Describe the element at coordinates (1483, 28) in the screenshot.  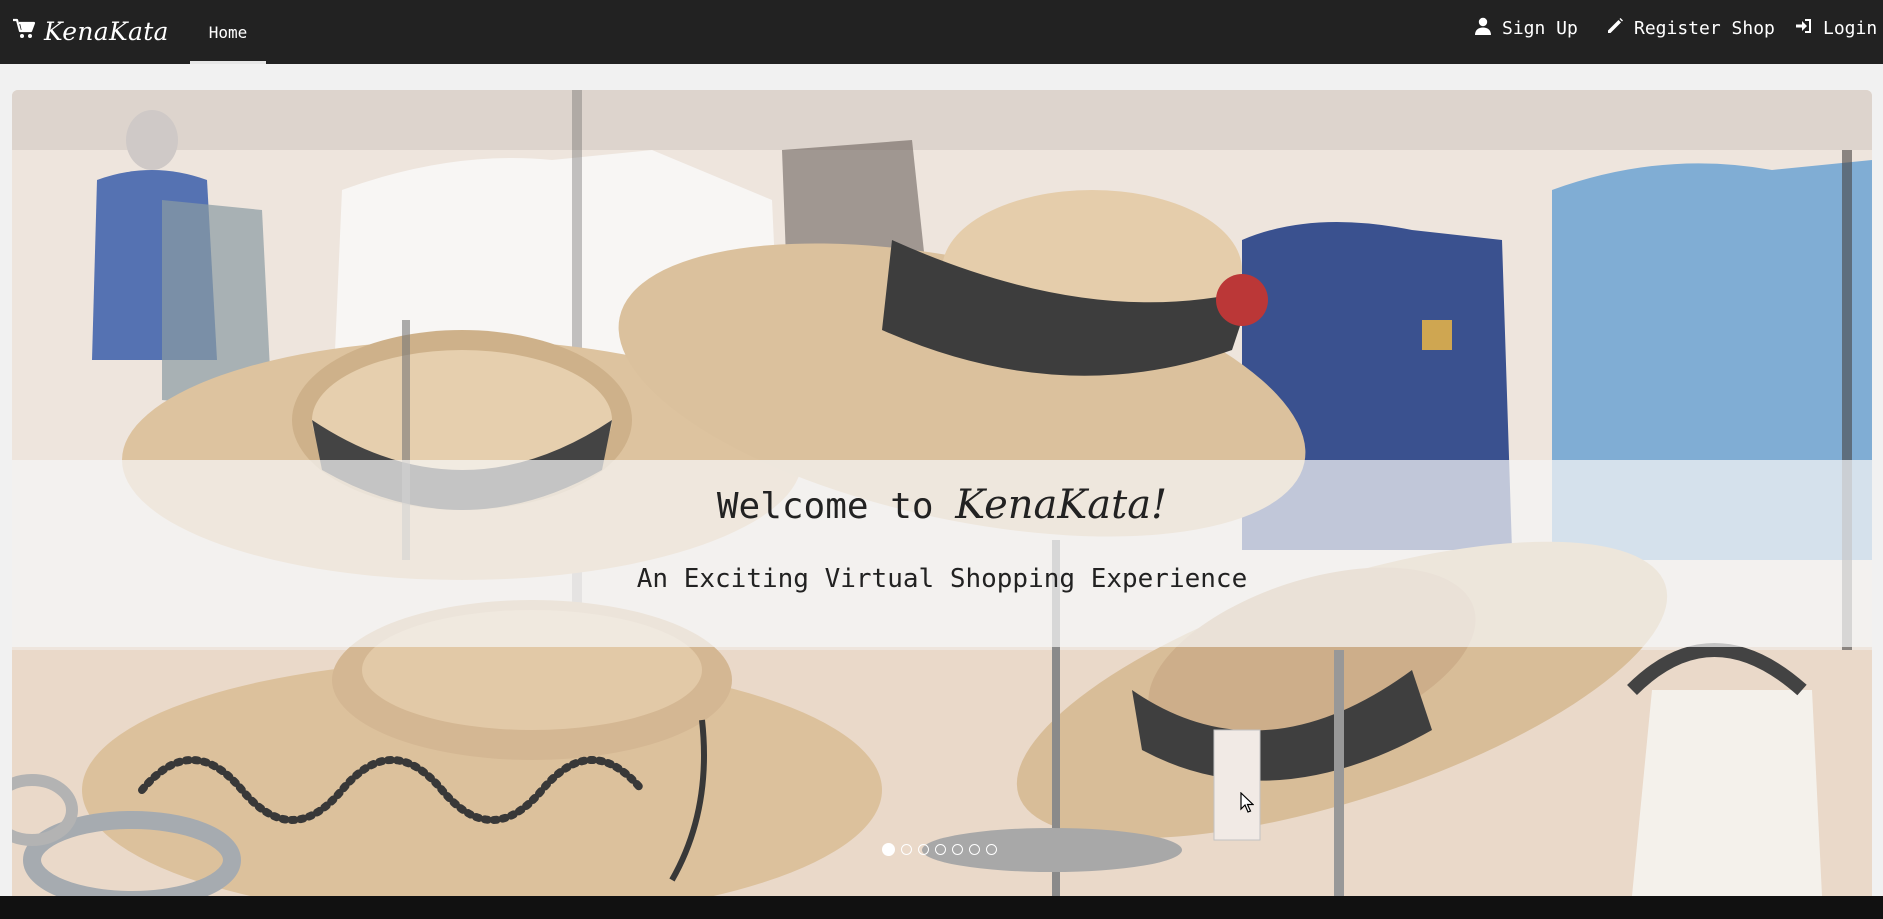
I see `user-icon` at that location.